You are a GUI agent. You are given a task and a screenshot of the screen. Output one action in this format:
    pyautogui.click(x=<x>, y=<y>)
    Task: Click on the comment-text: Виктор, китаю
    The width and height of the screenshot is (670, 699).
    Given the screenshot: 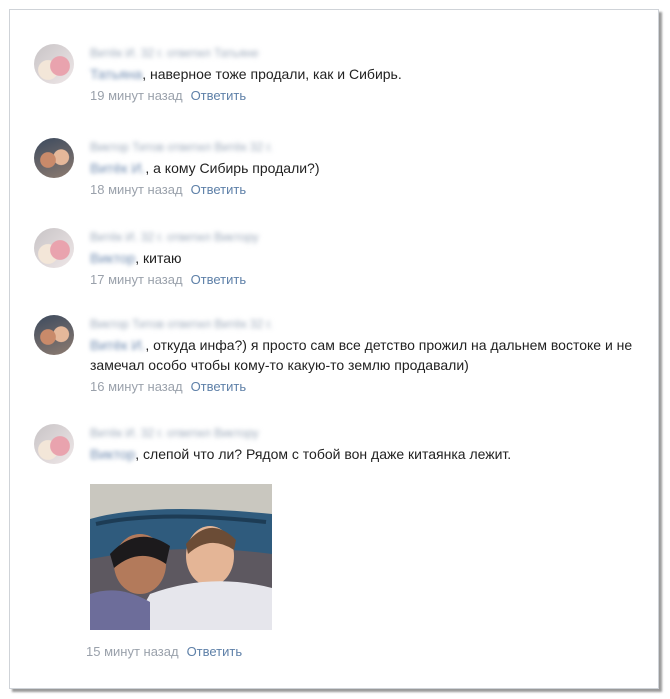 What is the action you would take?
    pyautogui.click(x=370, y=258)
    